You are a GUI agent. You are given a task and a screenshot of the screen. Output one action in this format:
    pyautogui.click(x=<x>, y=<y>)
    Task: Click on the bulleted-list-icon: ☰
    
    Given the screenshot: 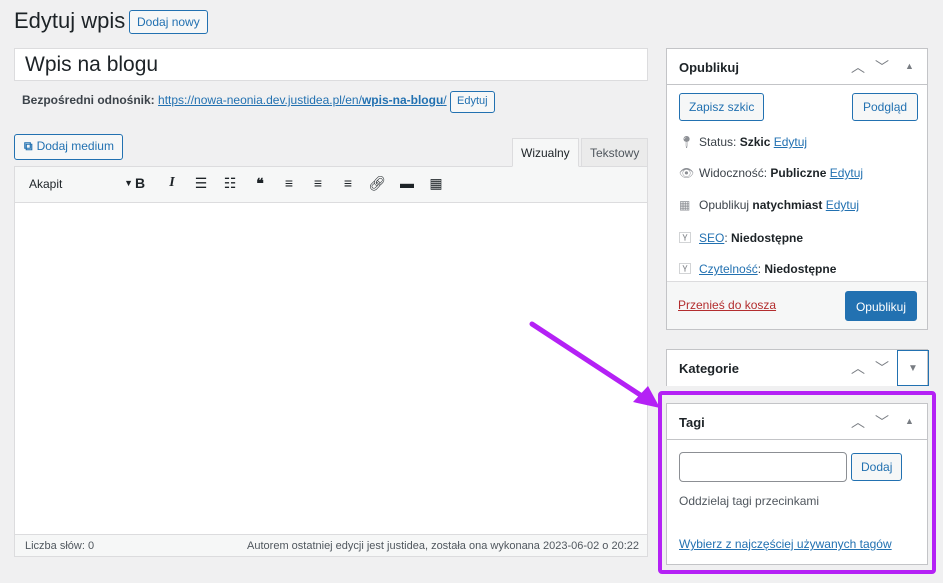 What is the action you would take?
    pyautogui.click(x=201, y=183)
    